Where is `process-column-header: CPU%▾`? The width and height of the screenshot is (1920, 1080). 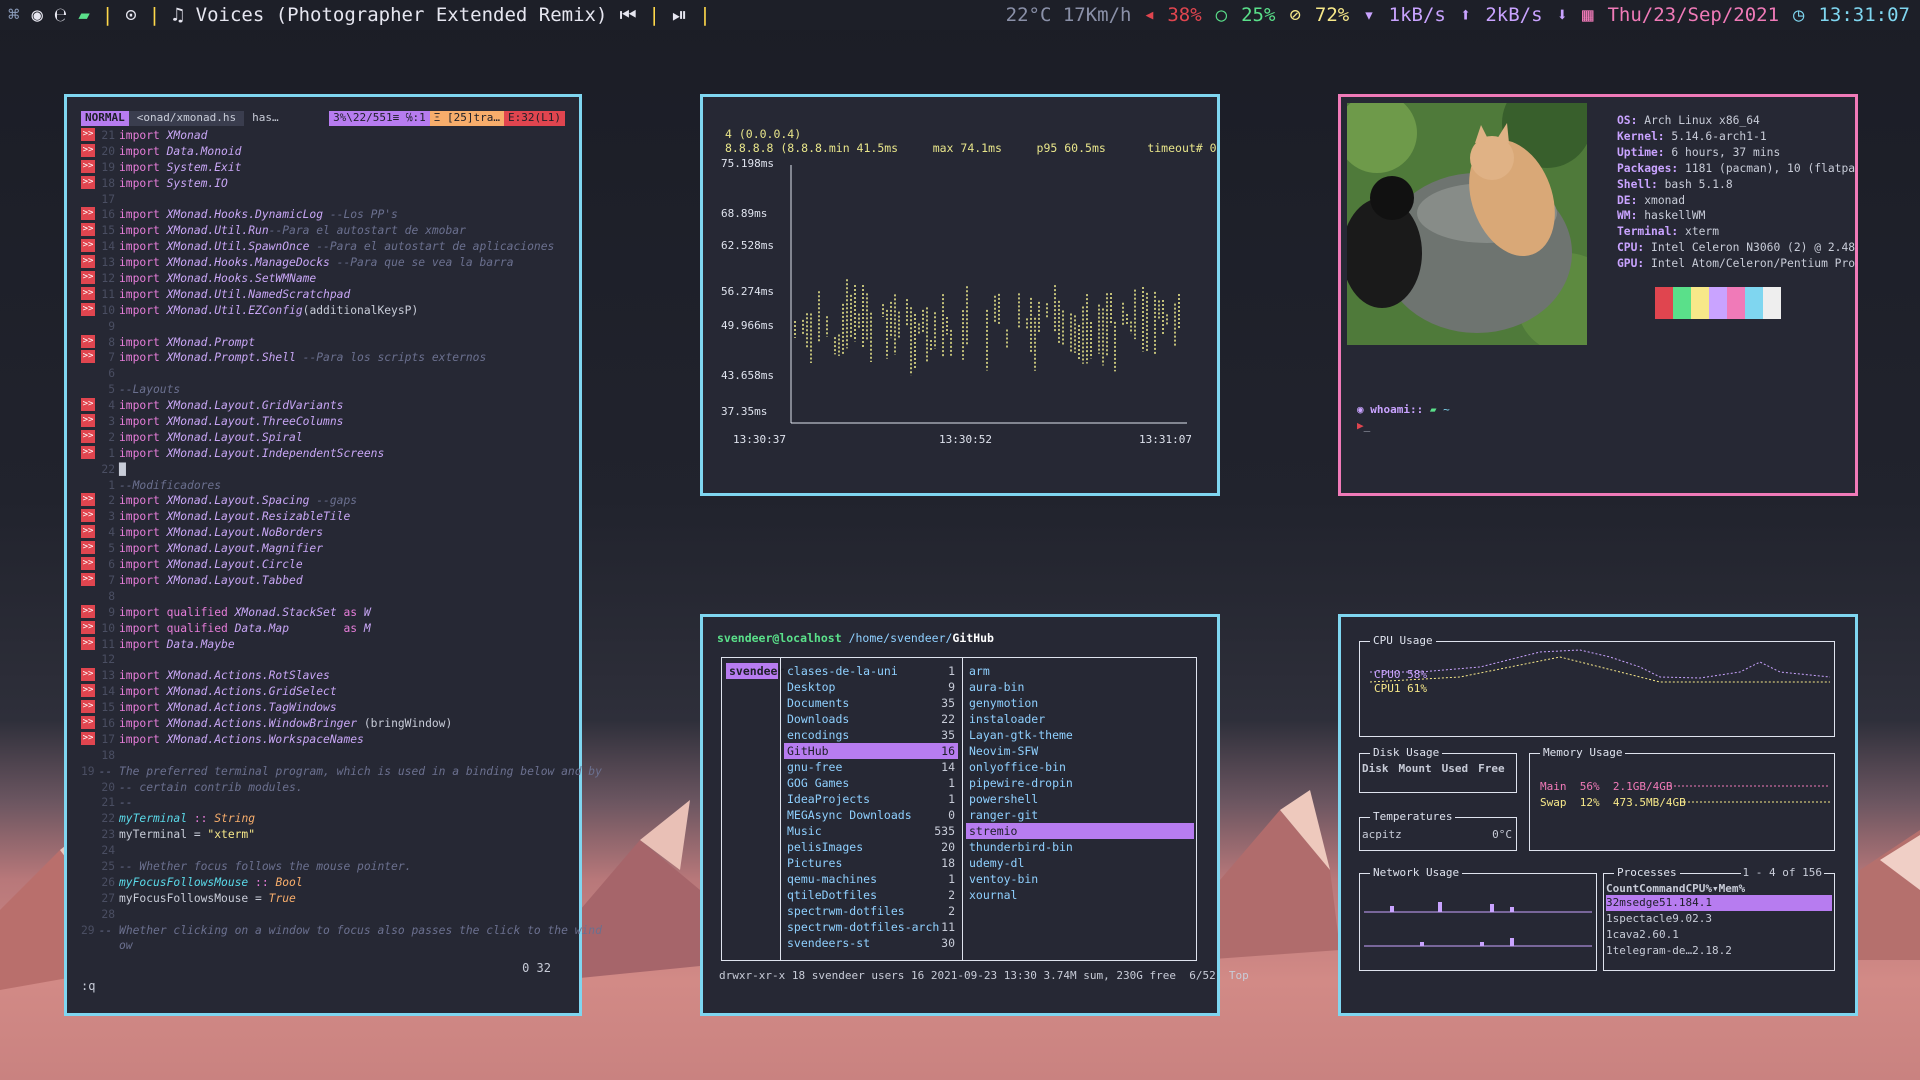 process-column-header: CPU%▾ is located at coordinates (1701, 888).